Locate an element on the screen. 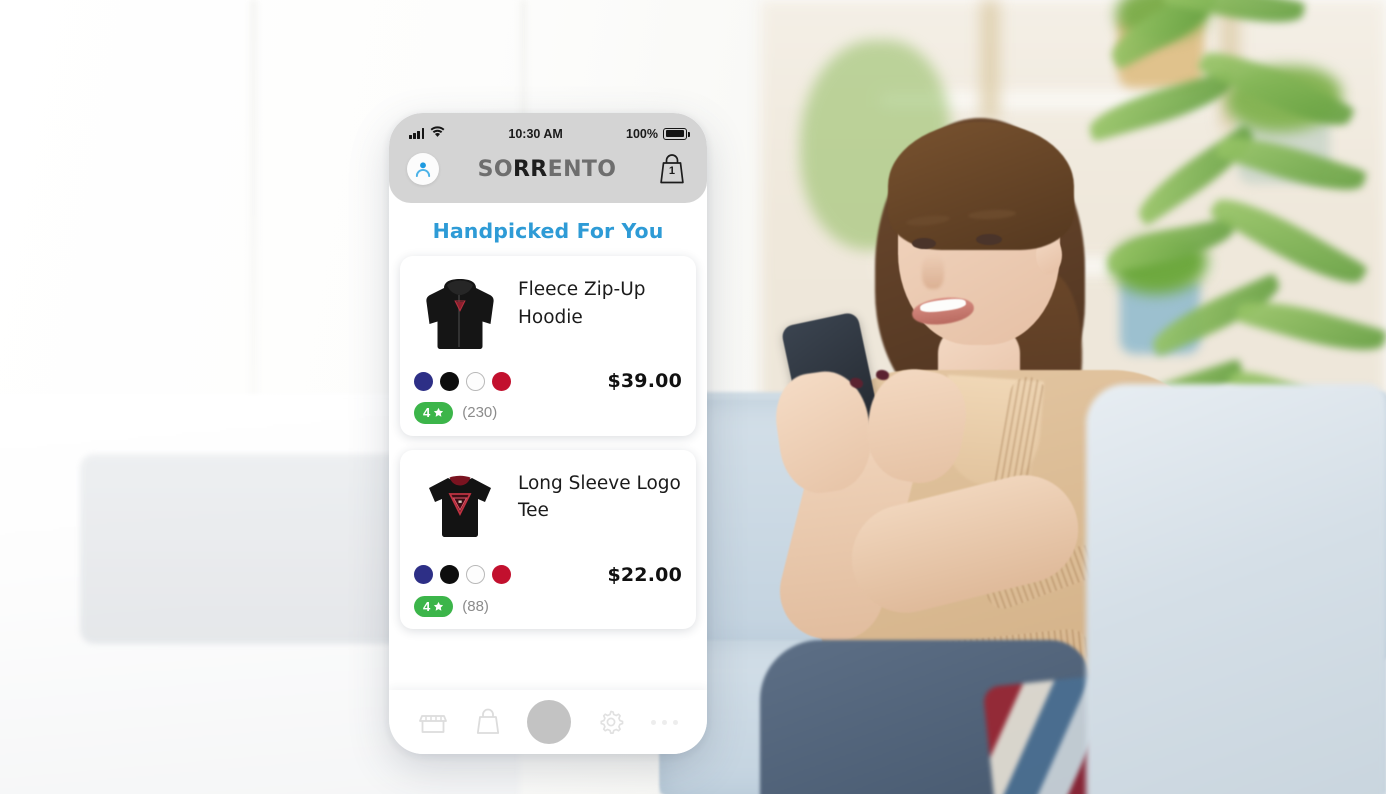 This screenshot has width=1386, height=794. product-name: Fleece Zip-Up Hoodie is located at coordinates (582, 303).